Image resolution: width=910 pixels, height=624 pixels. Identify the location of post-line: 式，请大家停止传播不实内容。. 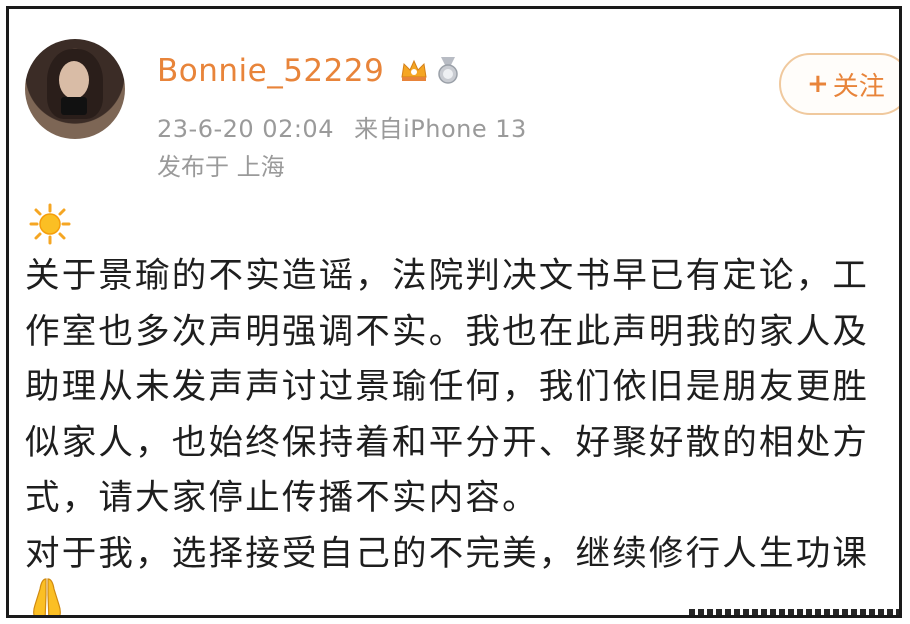
(282, 498).